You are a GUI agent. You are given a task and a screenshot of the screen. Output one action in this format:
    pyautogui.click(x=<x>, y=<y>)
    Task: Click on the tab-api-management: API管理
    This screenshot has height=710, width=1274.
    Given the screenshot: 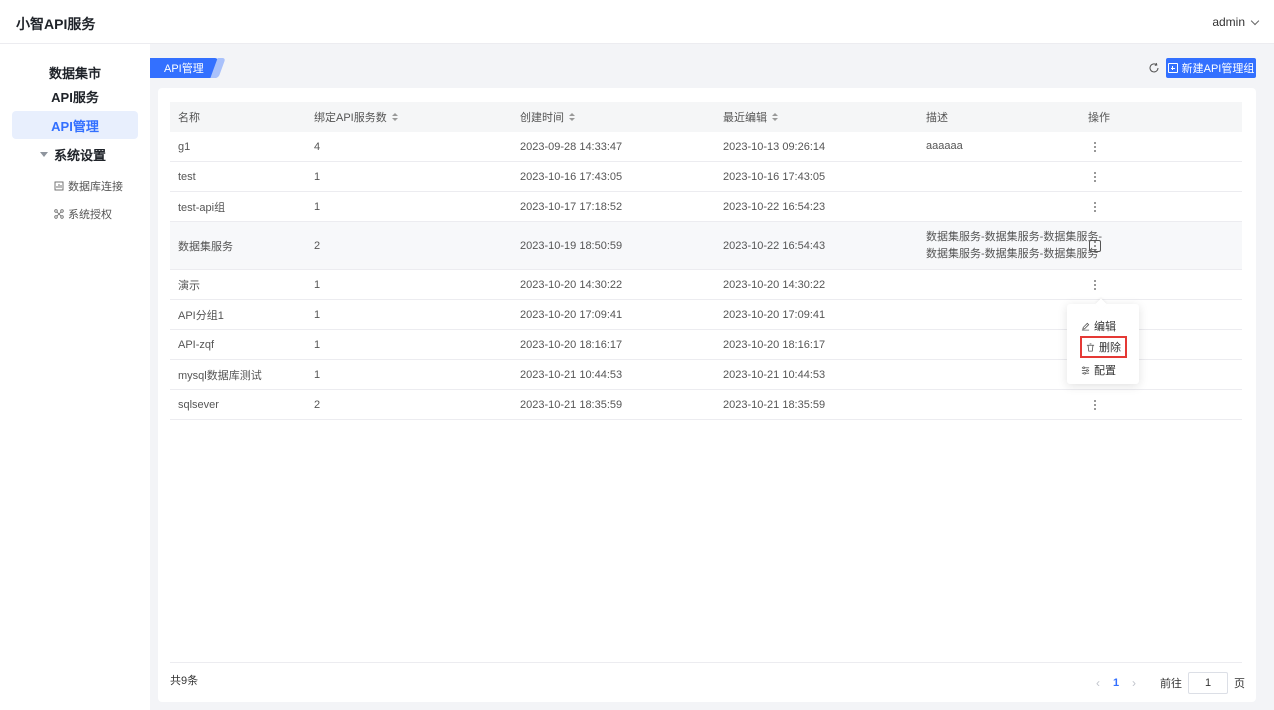 What is the action you would take?
    pyautogui.click(x=184, y=68)
    